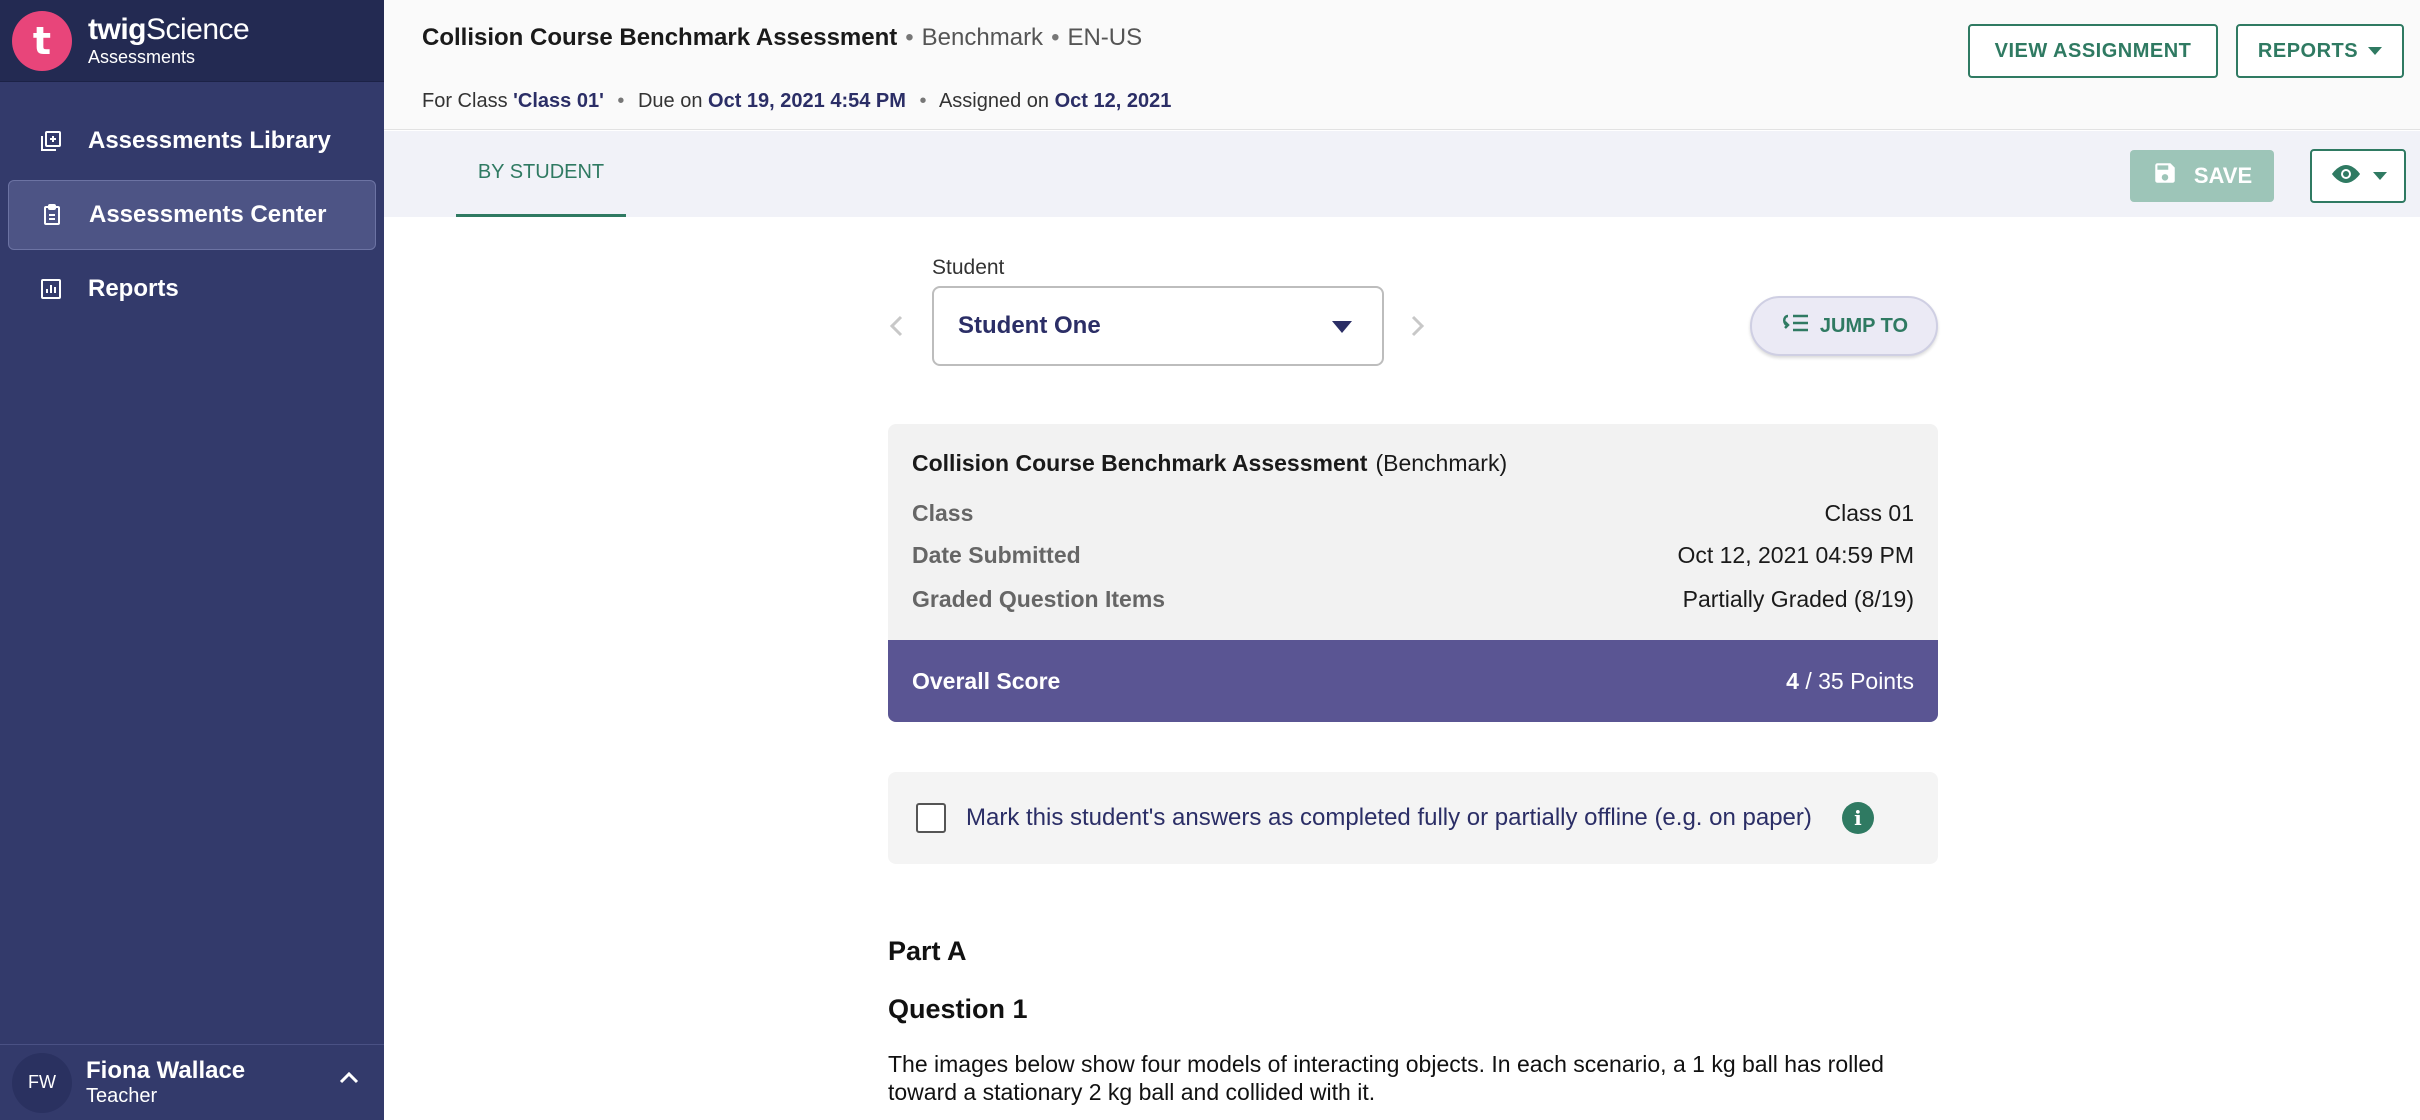  Describe the element at coordinates (52, 215) in the screenshot. I see `clipboard-icon` at that location.